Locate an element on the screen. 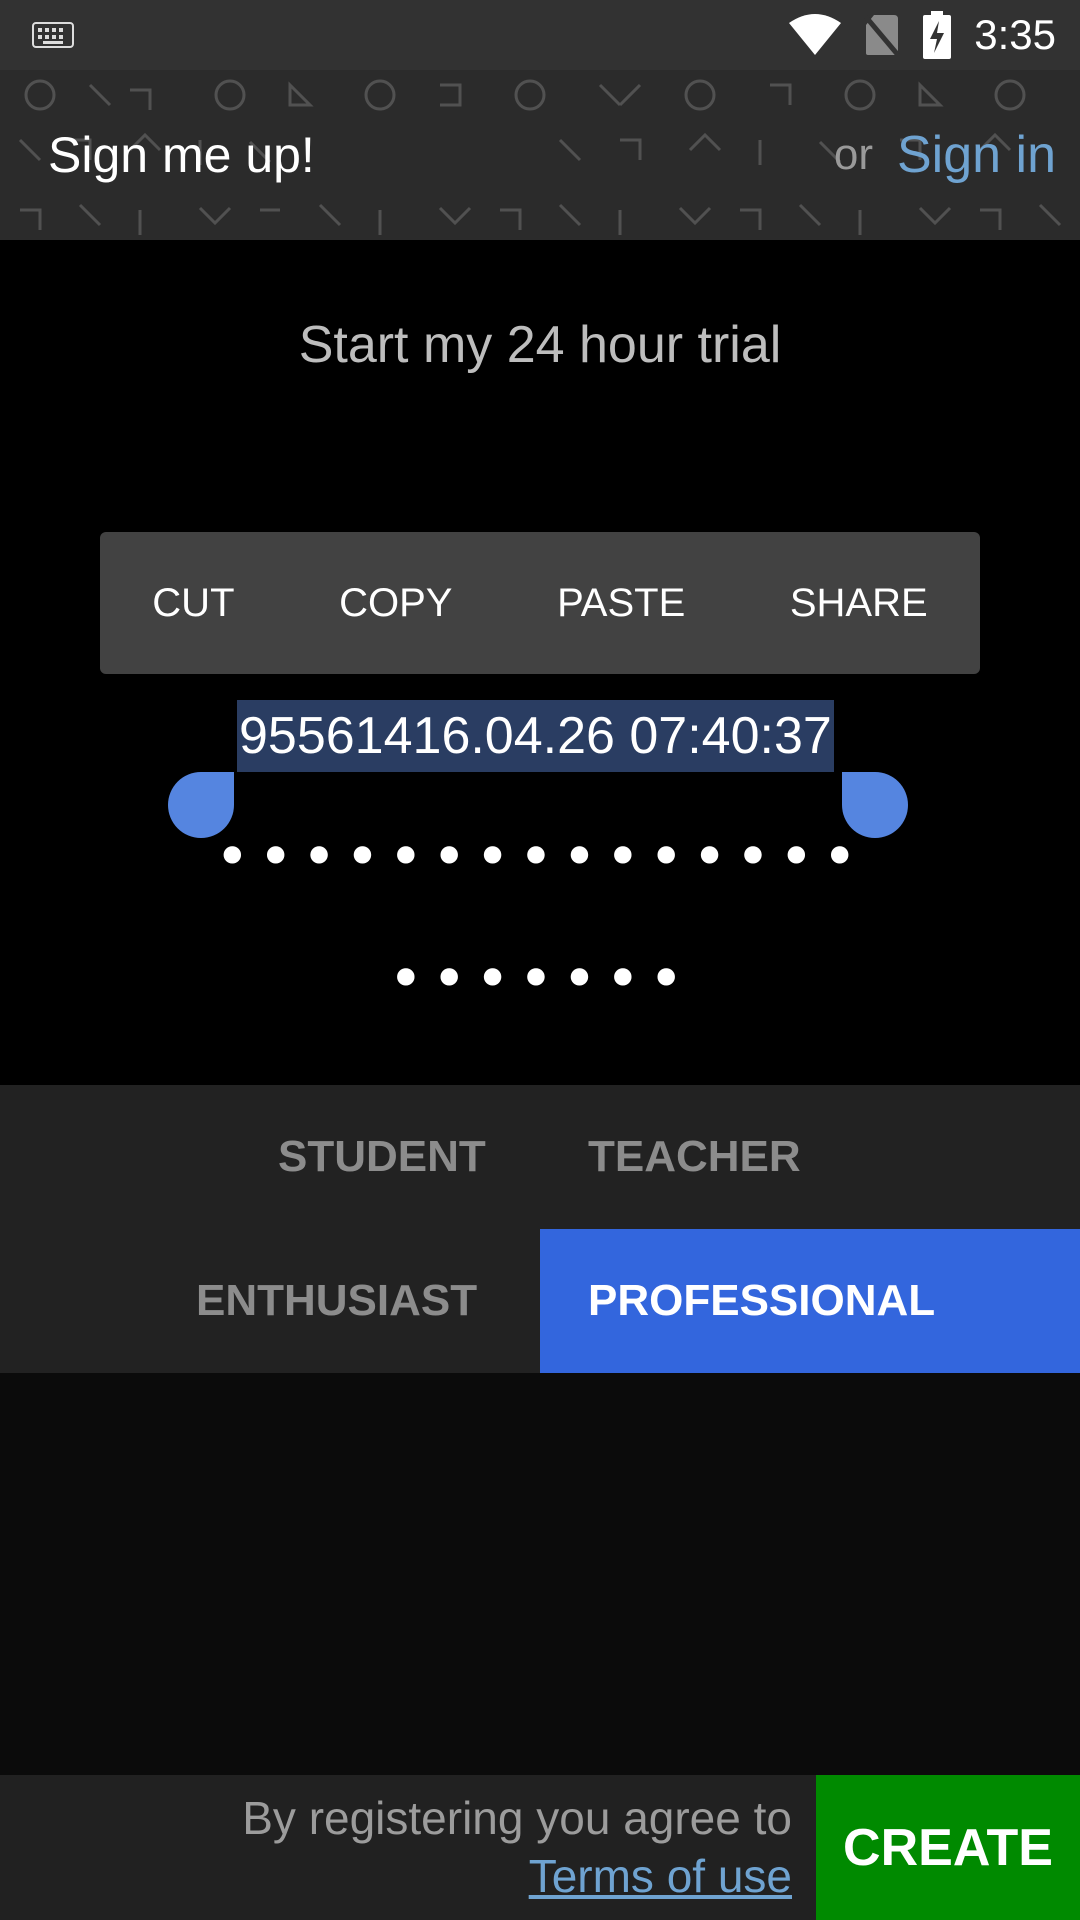 The image size is (1080, 1920). username-input: 95561416.04.26 07:40:37 is located at coordinates (535, 736).